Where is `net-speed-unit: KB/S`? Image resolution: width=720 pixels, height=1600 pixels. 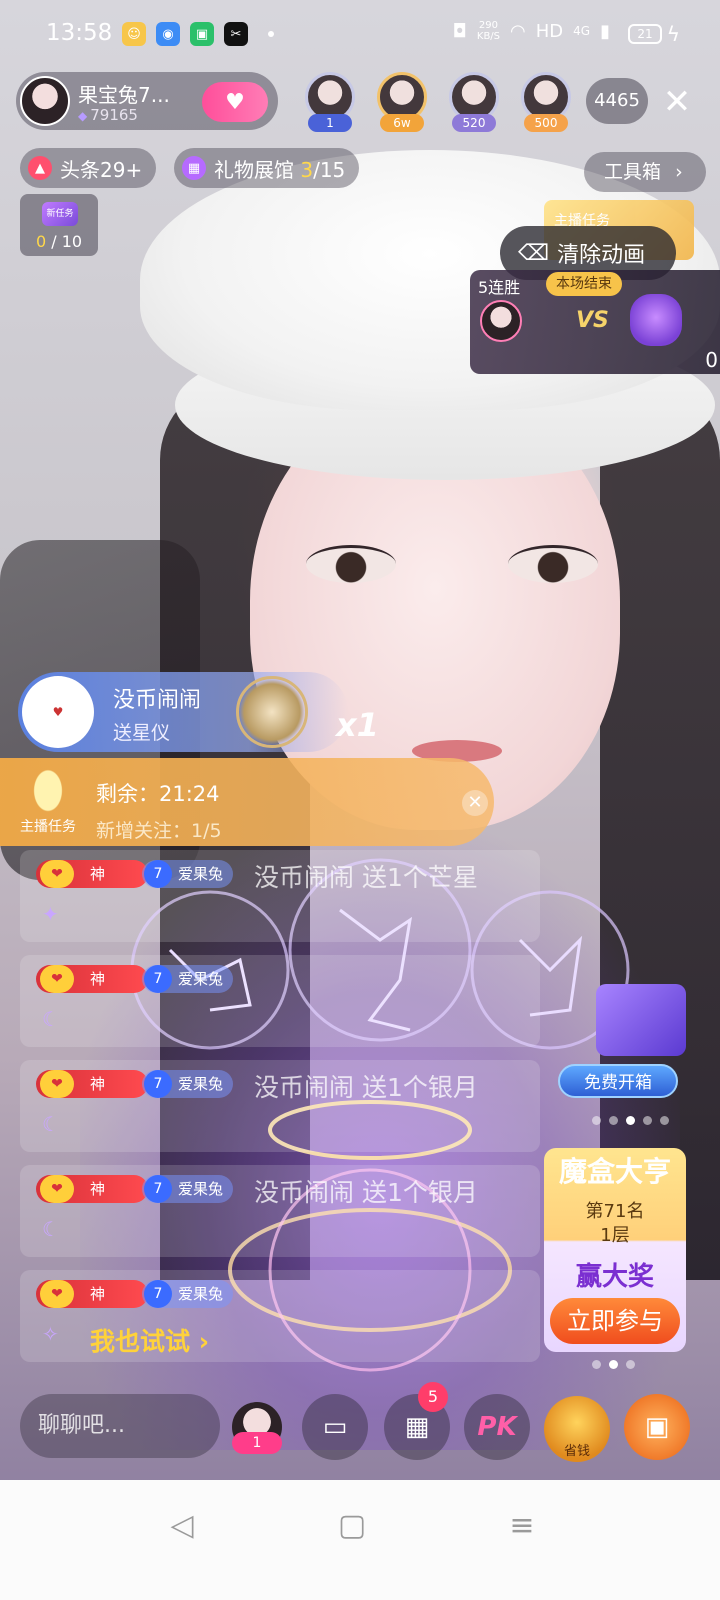
net-speed-unit: KB/S is located at coordinates (488, 36).